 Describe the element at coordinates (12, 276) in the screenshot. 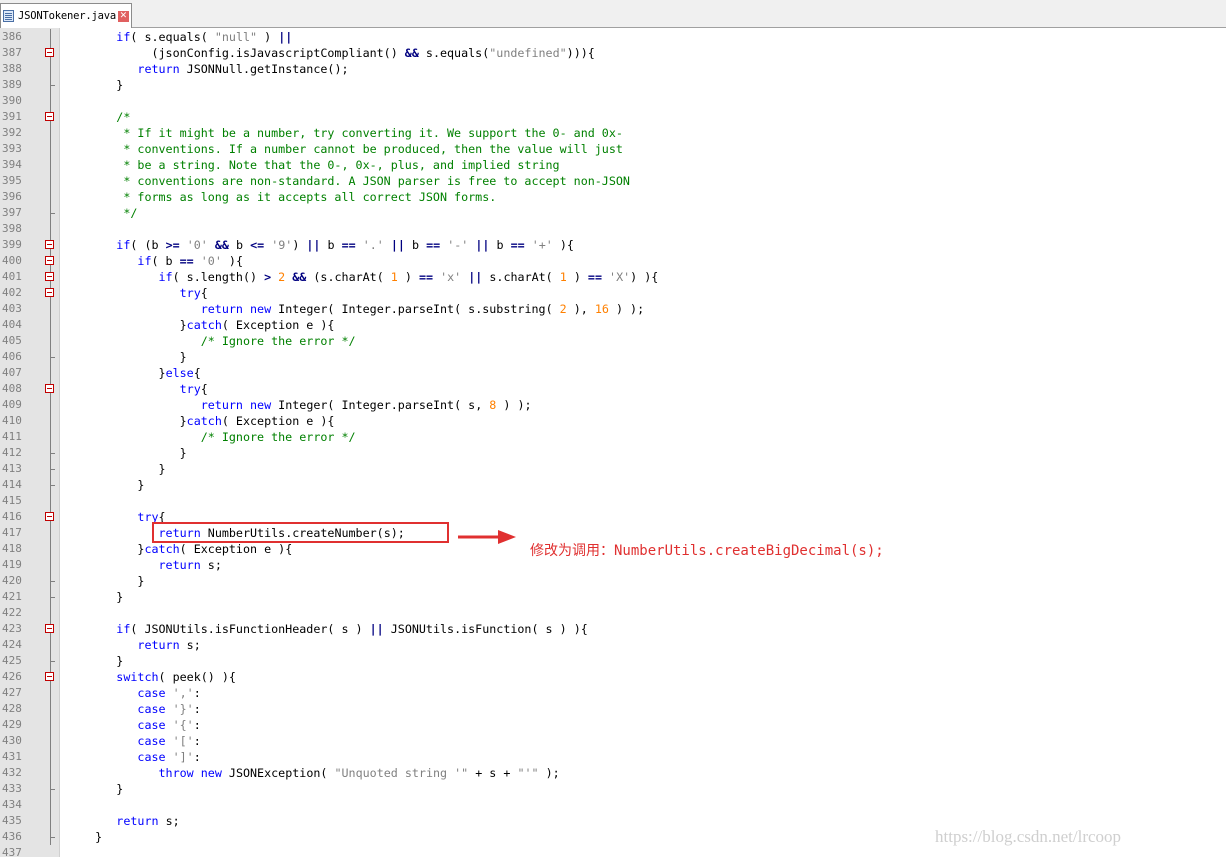

I see `line-number: 401` at that location.